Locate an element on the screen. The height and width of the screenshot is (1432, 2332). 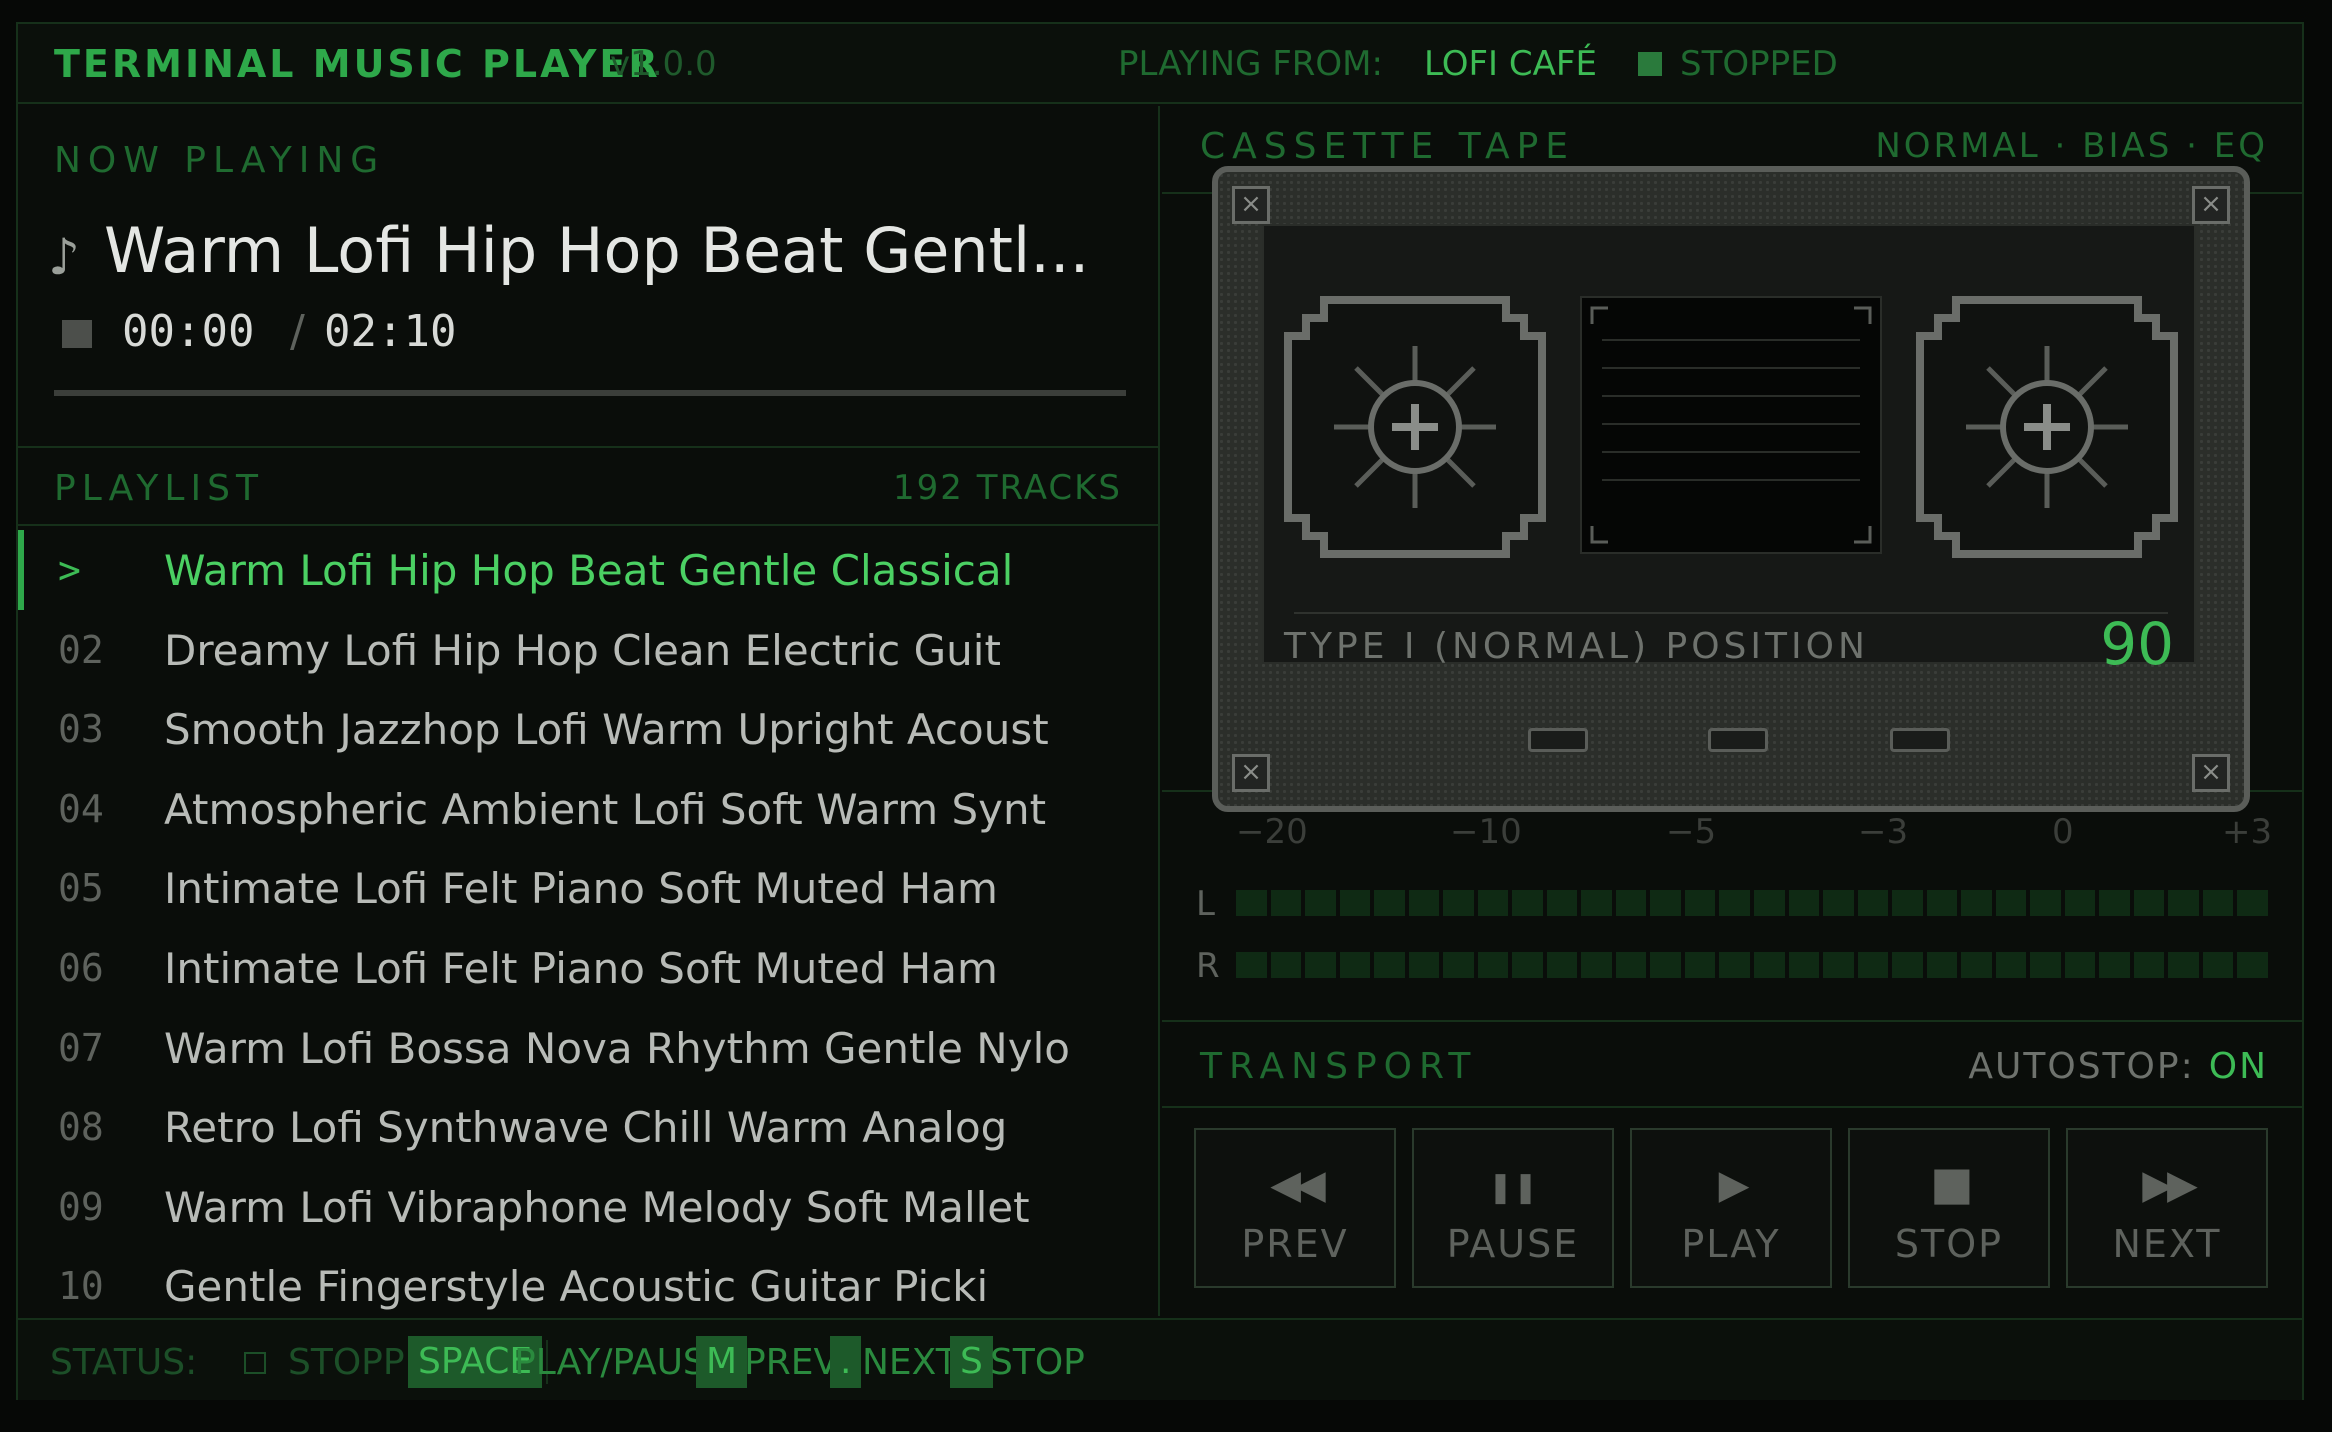
playlist-count: 192 TRACKS is located at coordinates (1007, 488).